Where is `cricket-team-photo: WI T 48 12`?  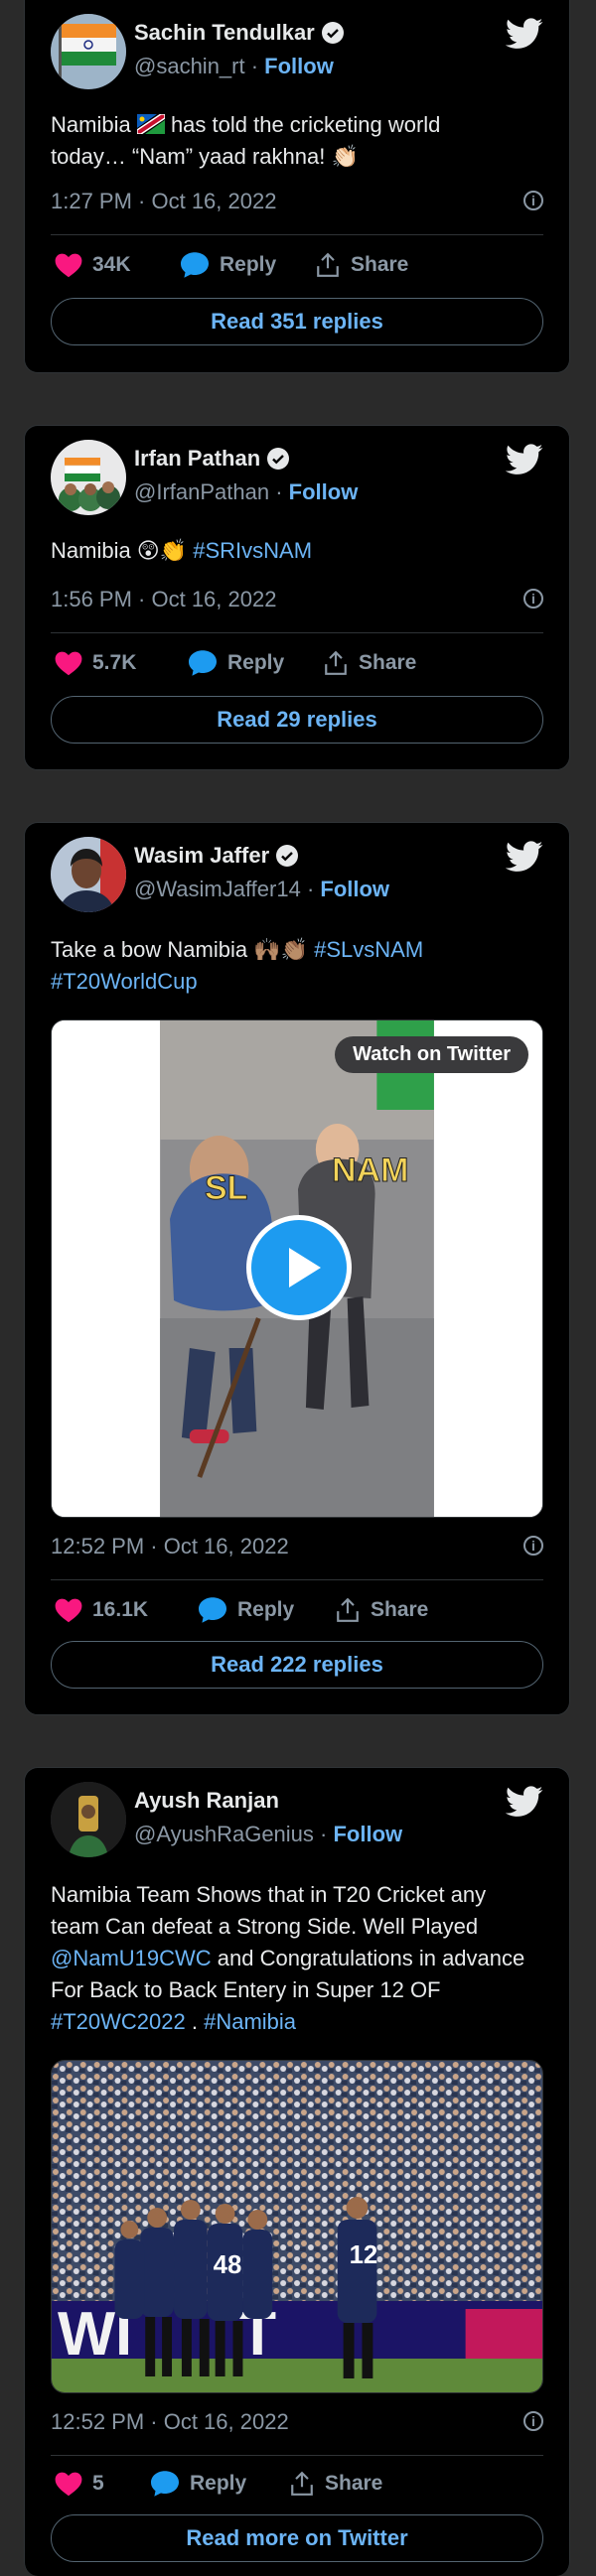 cricket-team-photo: WI T 48 12 is located at coordinates (297, 2226).